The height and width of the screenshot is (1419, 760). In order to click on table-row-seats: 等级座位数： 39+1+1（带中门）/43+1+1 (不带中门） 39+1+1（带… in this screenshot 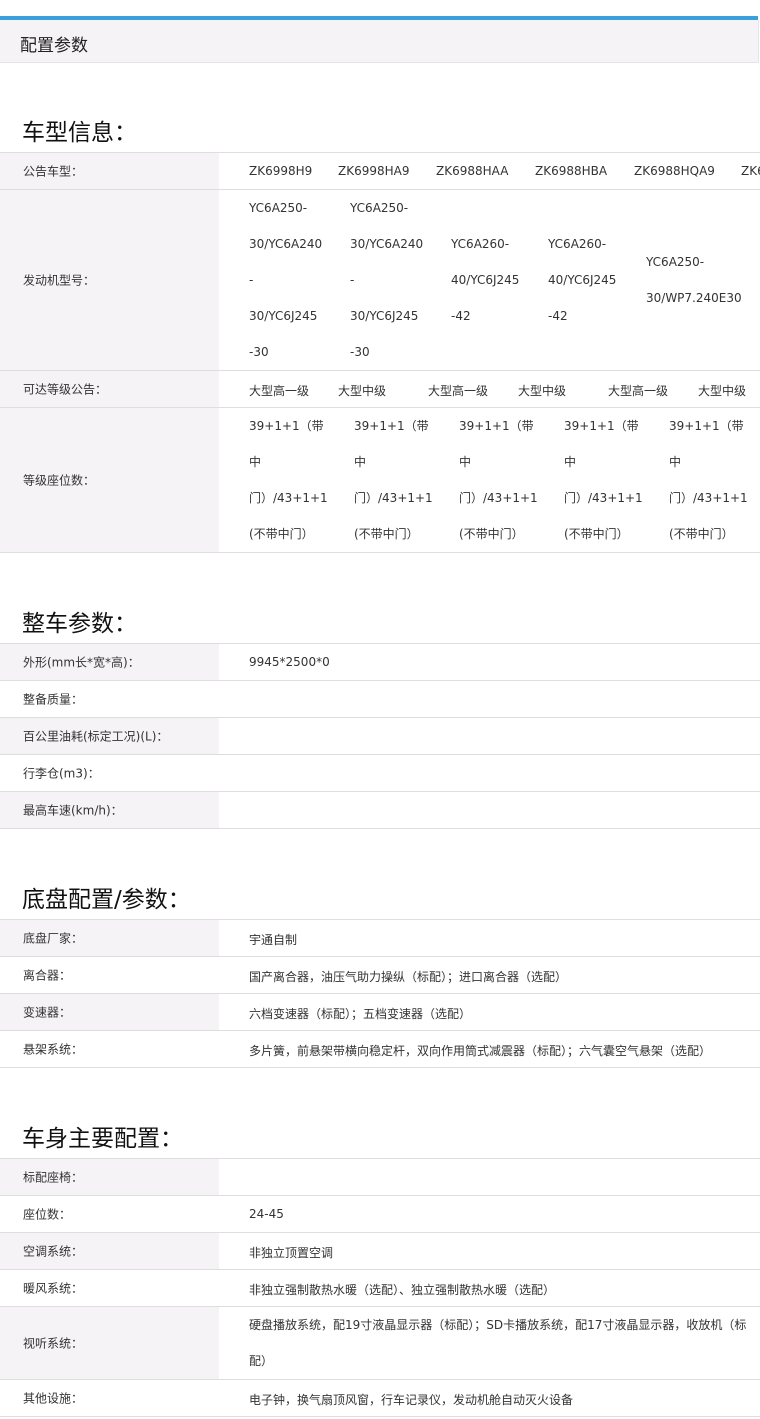, I will do `click(380, 480)`.